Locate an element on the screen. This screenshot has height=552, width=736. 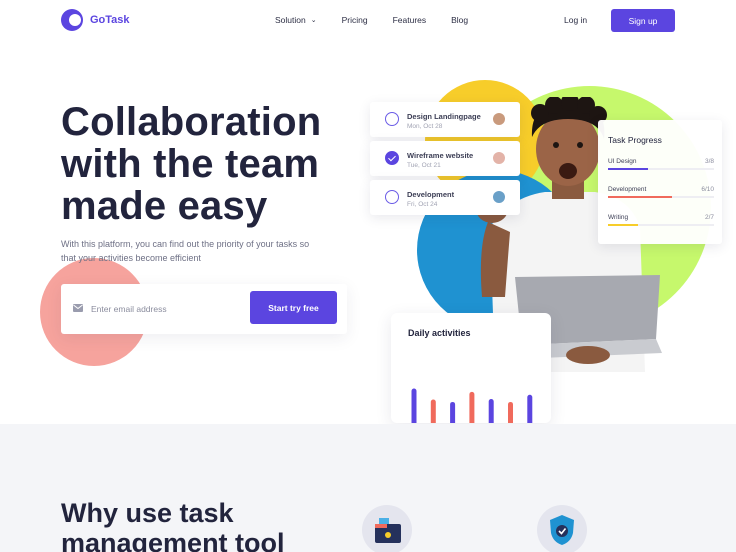
nav-features-label: Features is located at coordinates (409, 20).